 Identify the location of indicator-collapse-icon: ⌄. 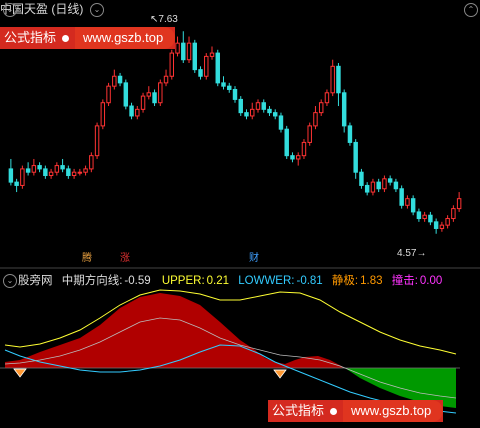
(10, 281).